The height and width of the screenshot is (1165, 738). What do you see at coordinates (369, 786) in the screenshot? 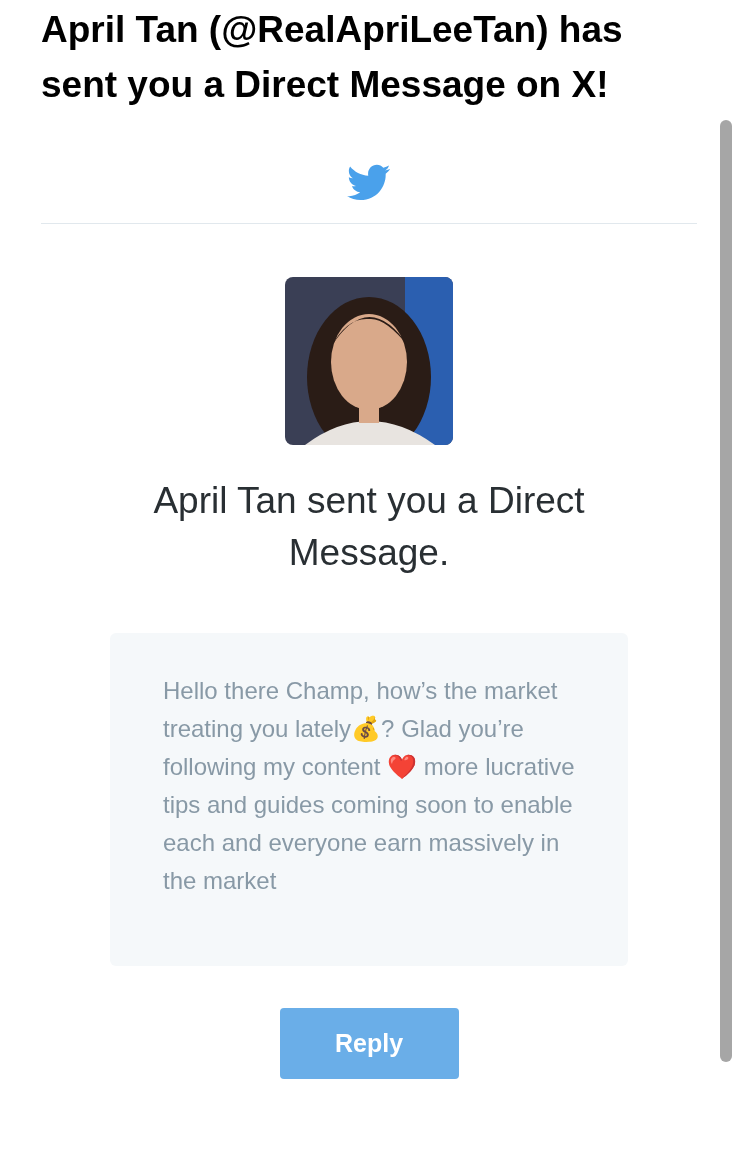
I see `message-text: Hello there Champ, how’s the market treating you lately💰? Glad you’re following my content ❤ more lucrative tips and guides coming soon to enable each and everyone earn massively in the market` at bounding box center [369, 786].